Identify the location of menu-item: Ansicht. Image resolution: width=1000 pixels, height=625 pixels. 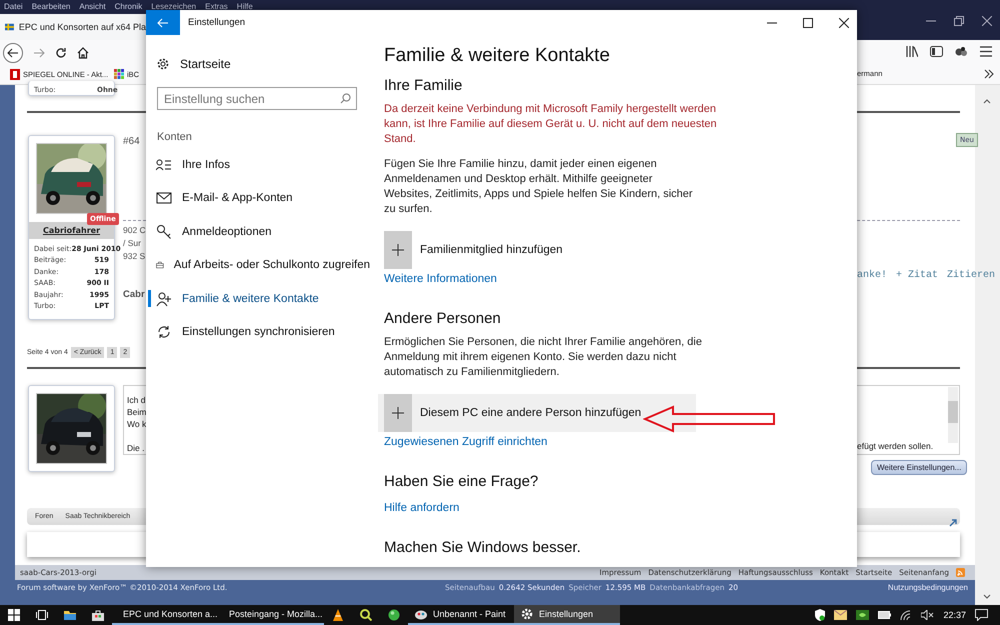
(92, 6).